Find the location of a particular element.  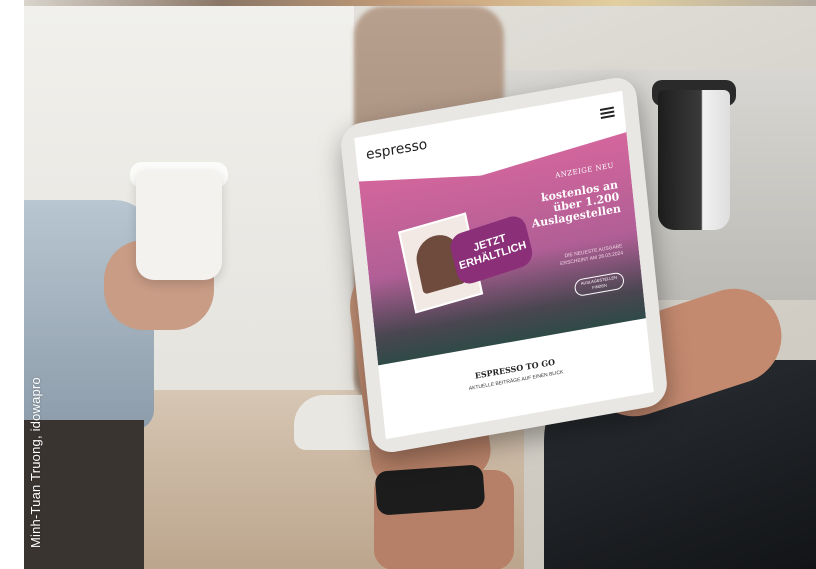

hamburger-menu-icon is located at coordinates (607, 112).